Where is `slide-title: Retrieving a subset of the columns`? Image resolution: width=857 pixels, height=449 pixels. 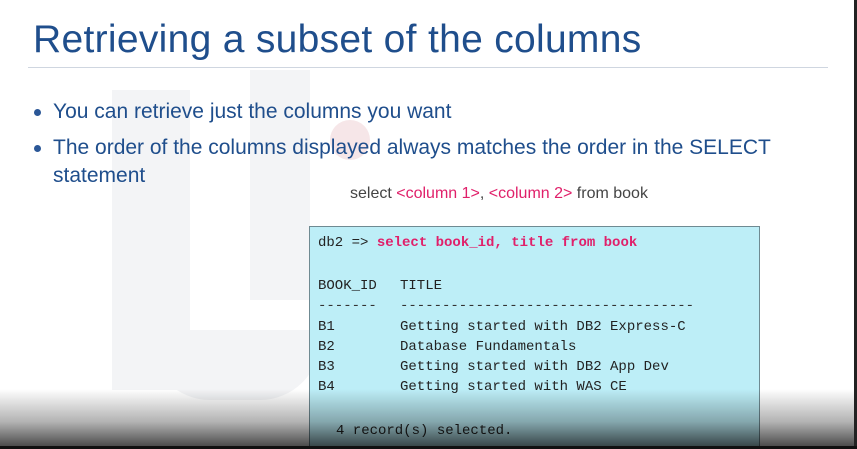 slide-title: Retrieving a subset of the columns is located at coordinates (337, 39).